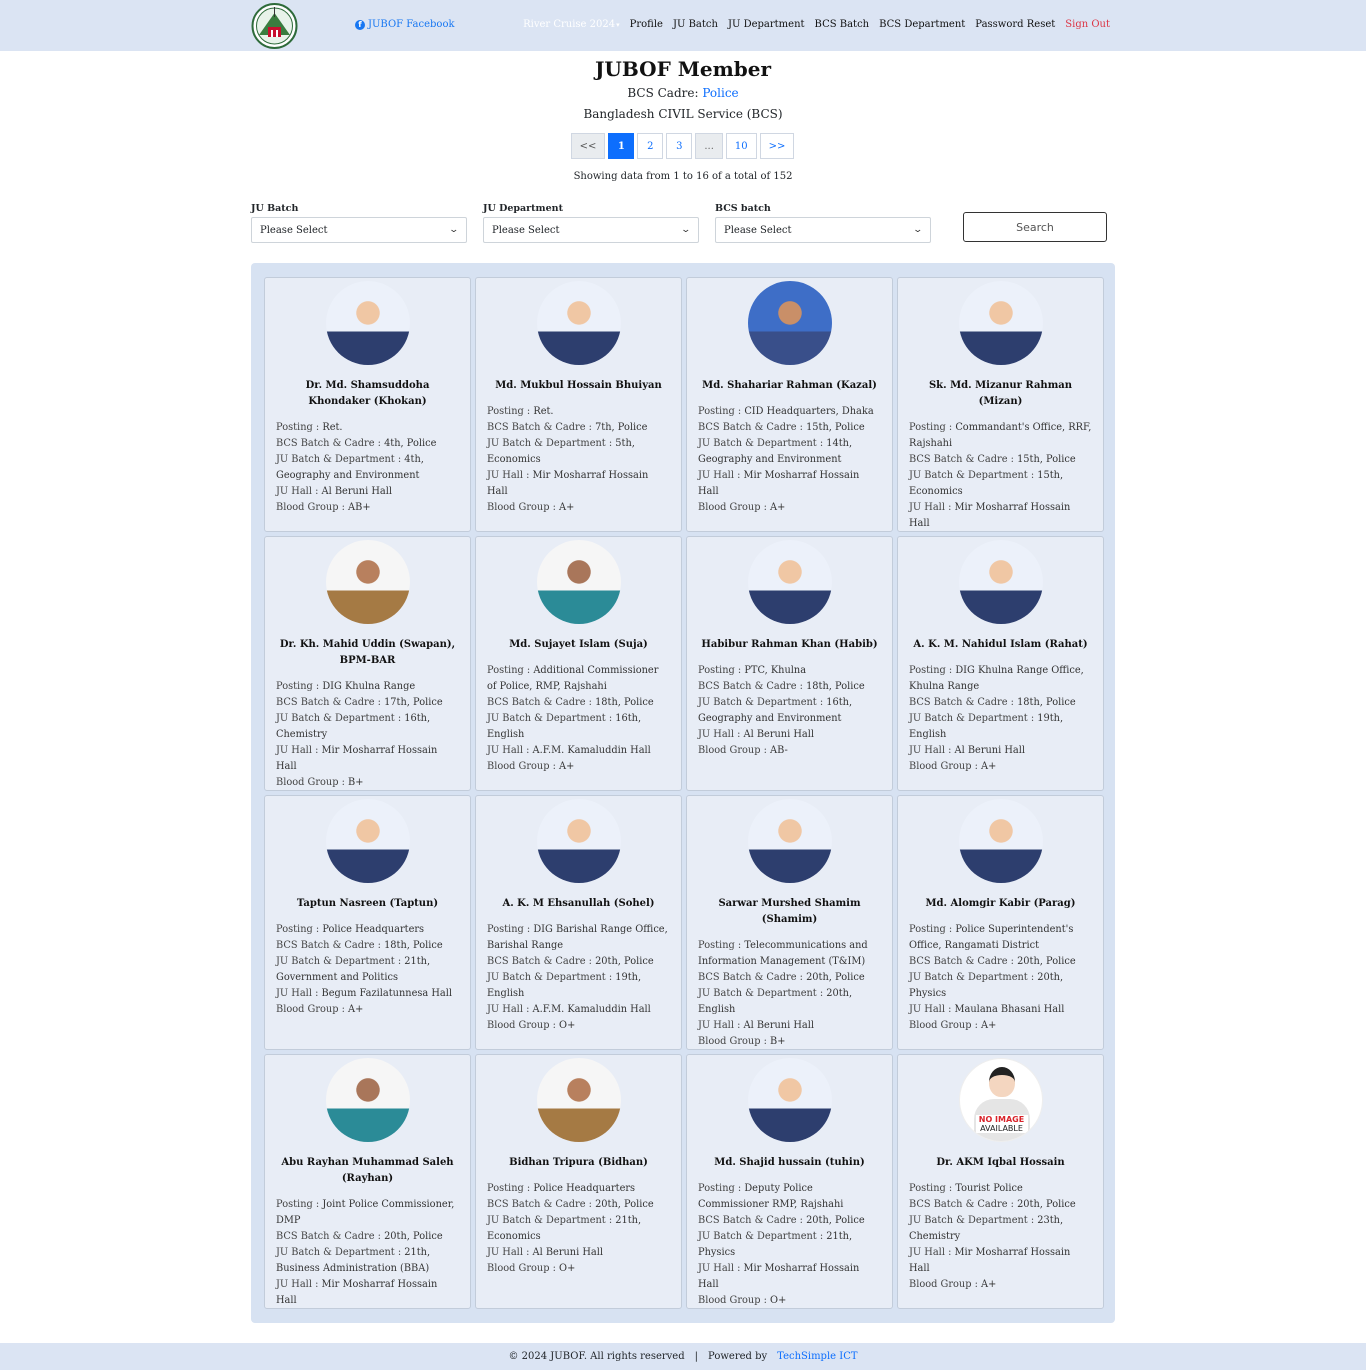 This screenshot has width=1366, height=1370. Describe the element at coordinates (367, 782) in the screenshot. I see `member-field-blood: Blood Group : B+` at that location.